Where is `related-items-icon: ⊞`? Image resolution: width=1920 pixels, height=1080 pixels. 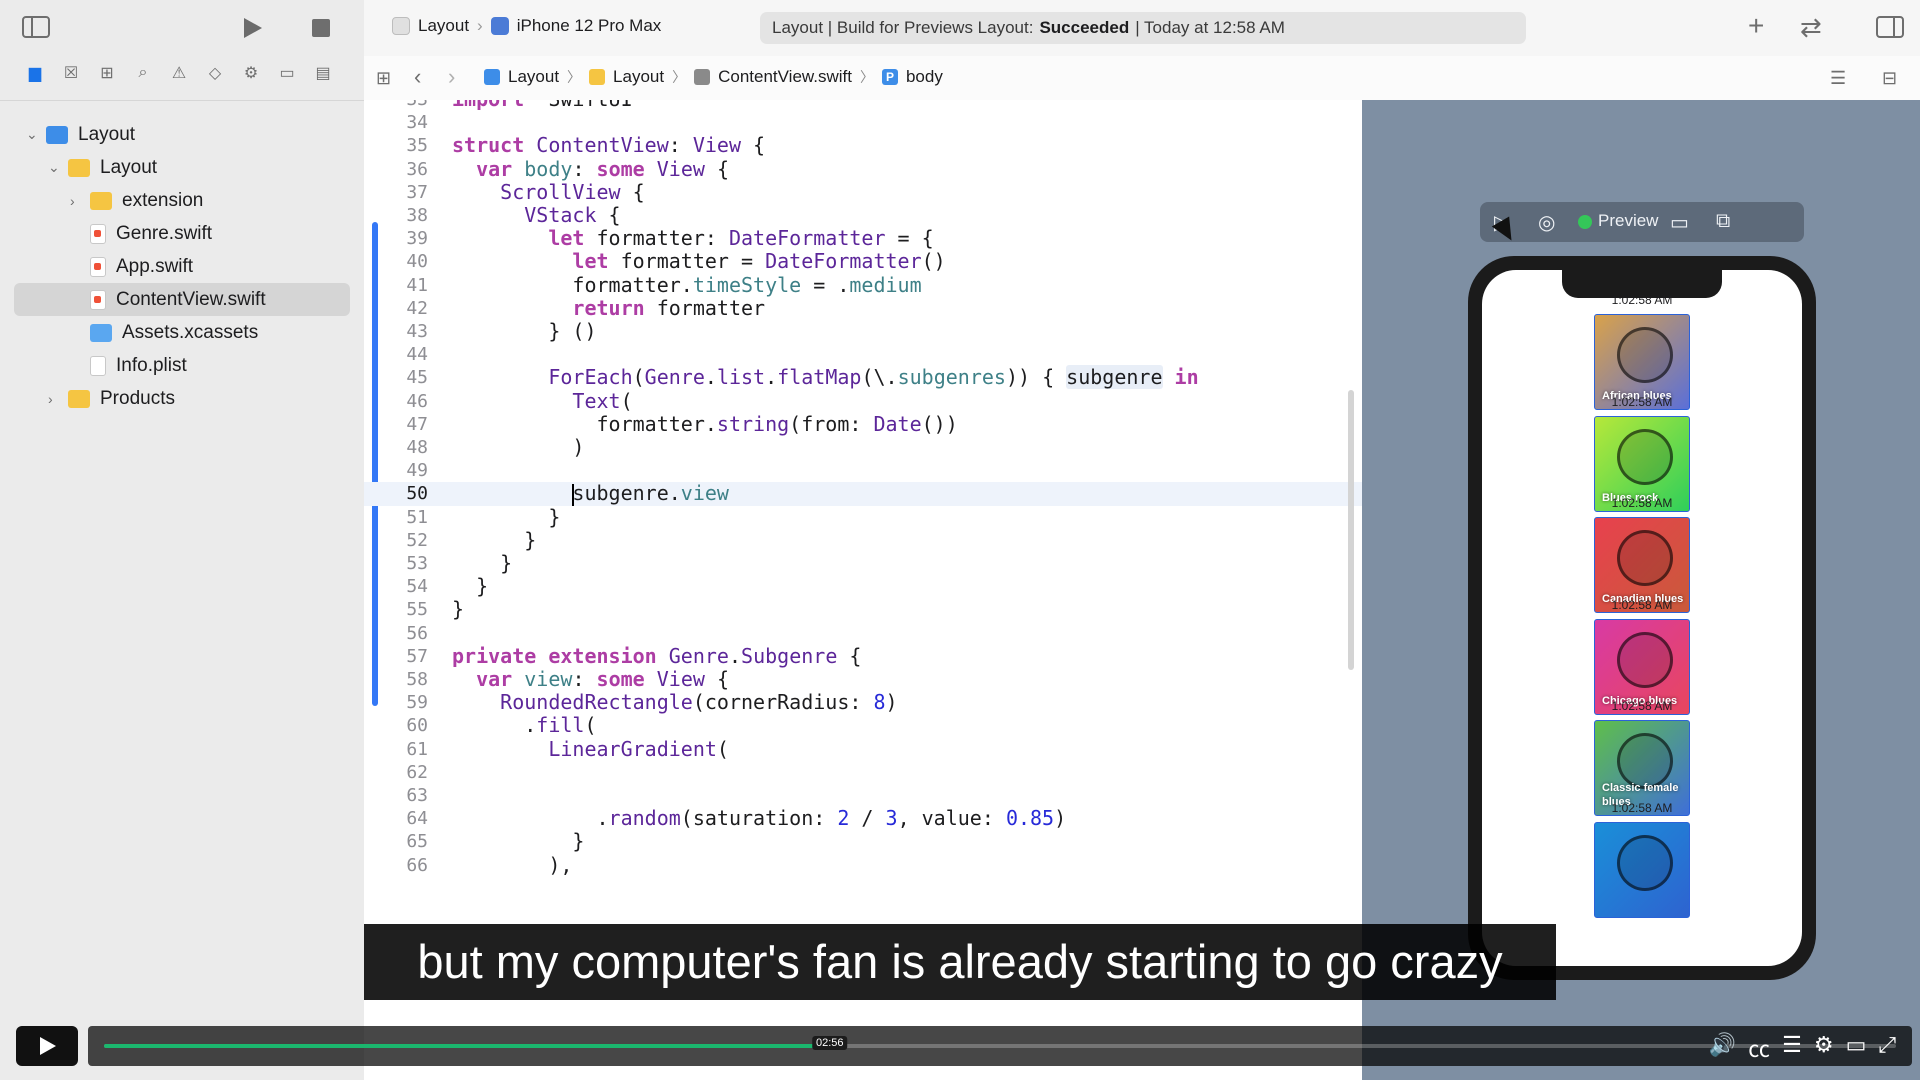 related-items-icon: ⊞ is located at coordinates (383, 78).